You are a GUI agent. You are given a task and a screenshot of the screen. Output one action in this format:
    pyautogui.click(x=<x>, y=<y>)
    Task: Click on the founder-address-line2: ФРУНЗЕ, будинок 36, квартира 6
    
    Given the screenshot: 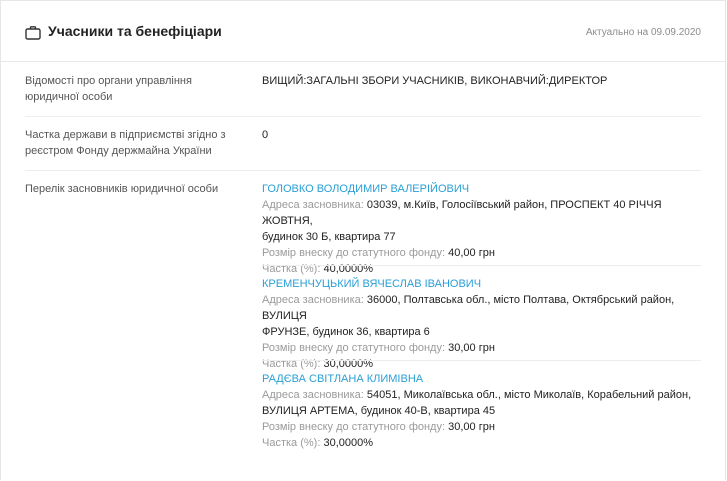 What is the action you would take?
    pyautogui.click(x=346, y=332)
    